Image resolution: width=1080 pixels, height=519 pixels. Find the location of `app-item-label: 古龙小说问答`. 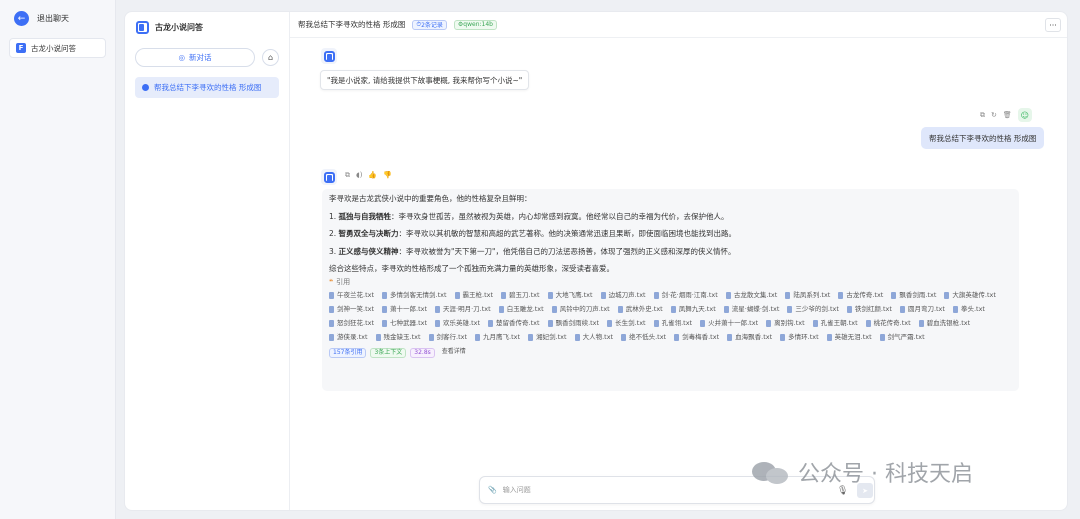

app-item-label: 古龙小说问答 is located at coordinates (53, 48).